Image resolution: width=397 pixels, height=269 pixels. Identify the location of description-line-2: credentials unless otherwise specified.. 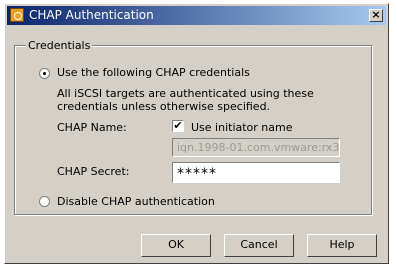
(164, 106).